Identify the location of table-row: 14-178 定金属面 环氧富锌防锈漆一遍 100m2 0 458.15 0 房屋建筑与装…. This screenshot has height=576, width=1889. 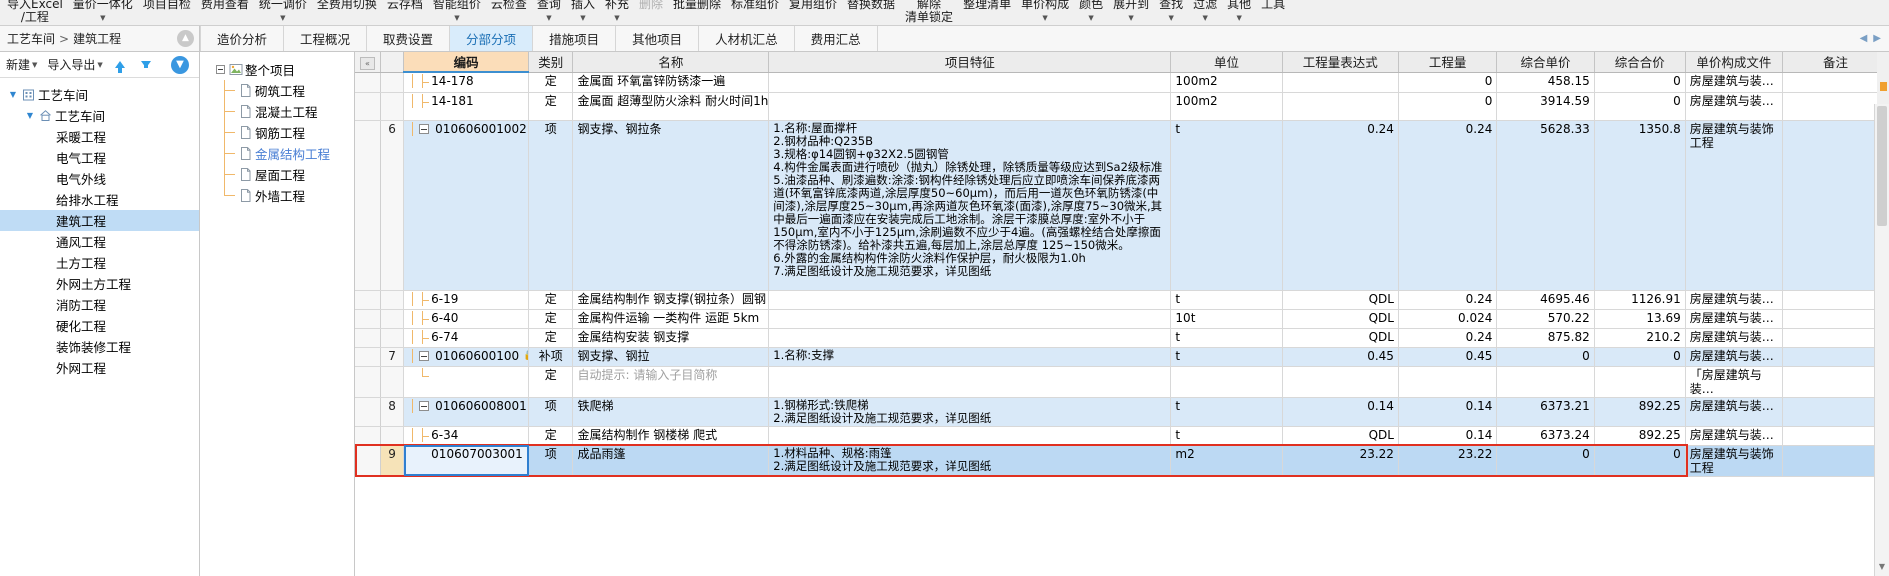
(1122, 82).